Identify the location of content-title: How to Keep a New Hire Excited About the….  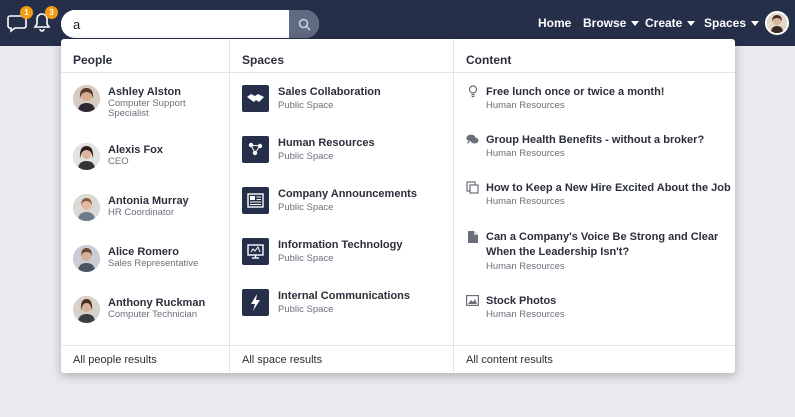
(608, 188).